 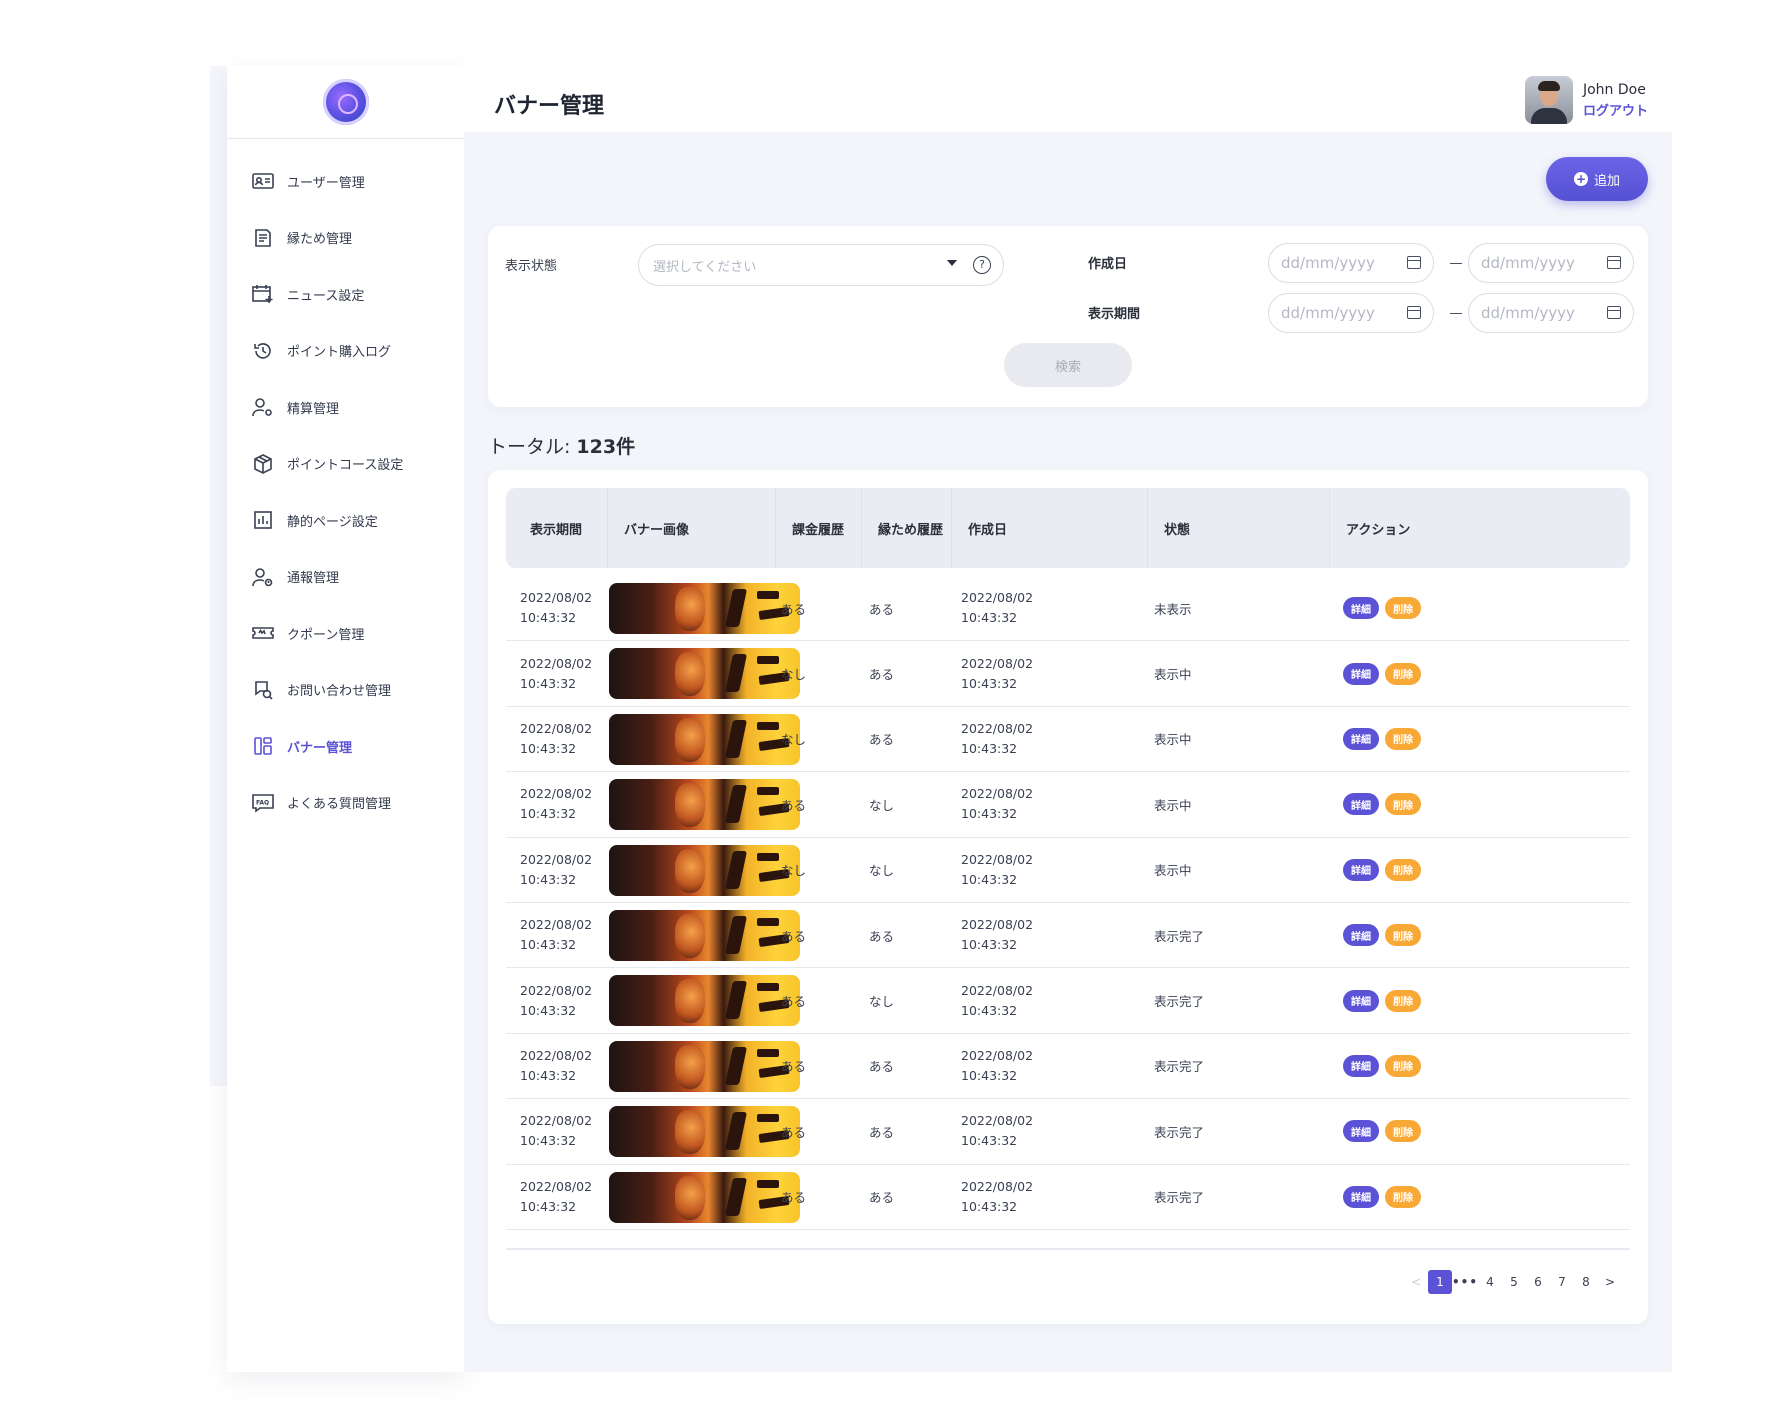 What do you see at coordinates (320, 240) in the screenshot?
I see `sidebar-item-label: 縁ため管理` at bounding box center [320, 240].